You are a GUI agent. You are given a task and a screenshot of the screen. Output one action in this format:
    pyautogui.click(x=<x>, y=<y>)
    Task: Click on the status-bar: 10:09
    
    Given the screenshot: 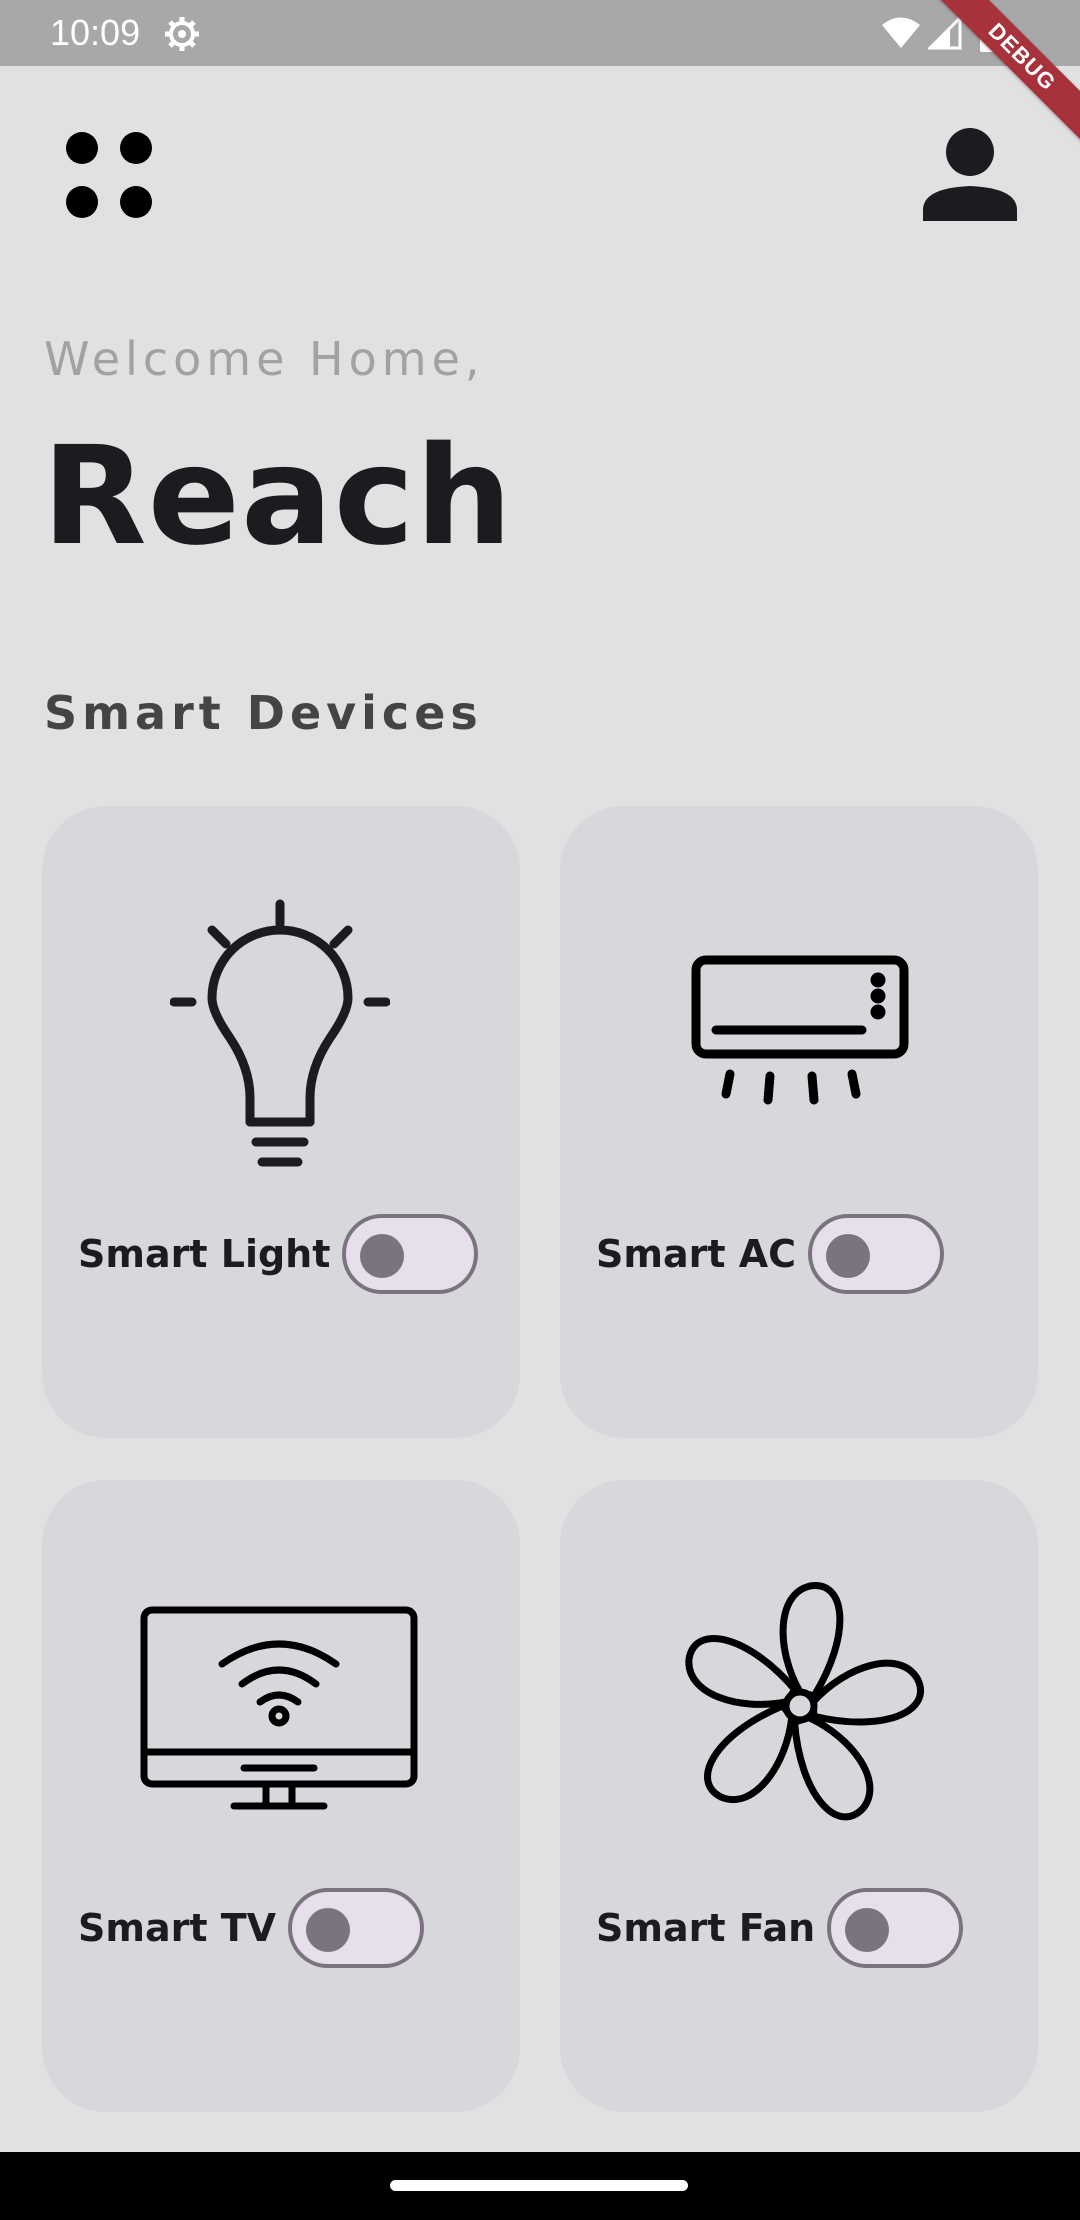 What is the action you would take?
    pyautogui.click(x=540, y=33)
    